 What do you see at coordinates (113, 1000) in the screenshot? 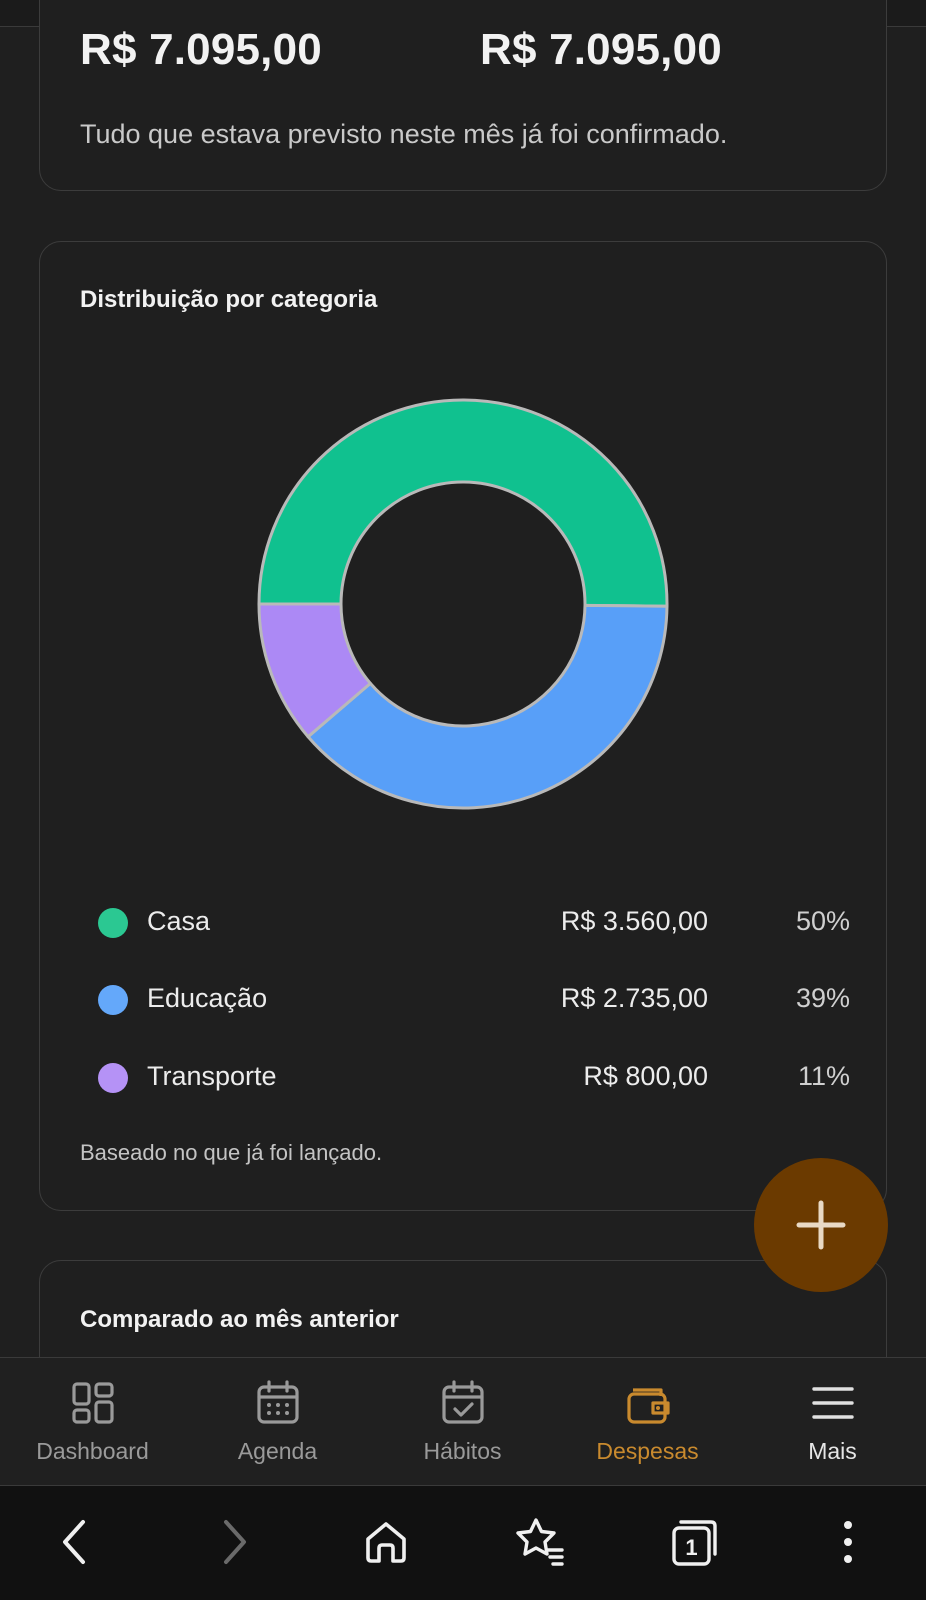
I see `legend-dot-educacao` at bounding box center [113, 1000].